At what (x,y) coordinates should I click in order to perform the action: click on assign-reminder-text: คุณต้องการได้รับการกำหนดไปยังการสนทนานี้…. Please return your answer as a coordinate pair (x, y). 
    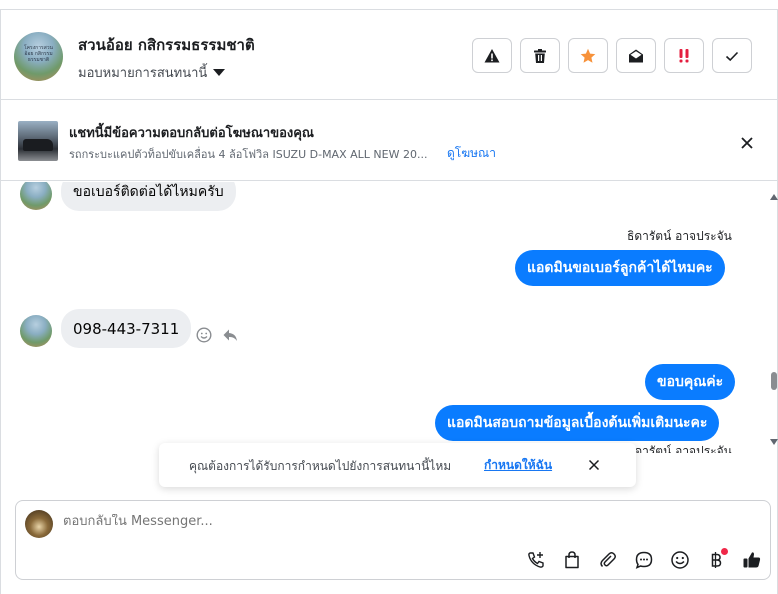
    Looking at the image, I should click on (320, 466).